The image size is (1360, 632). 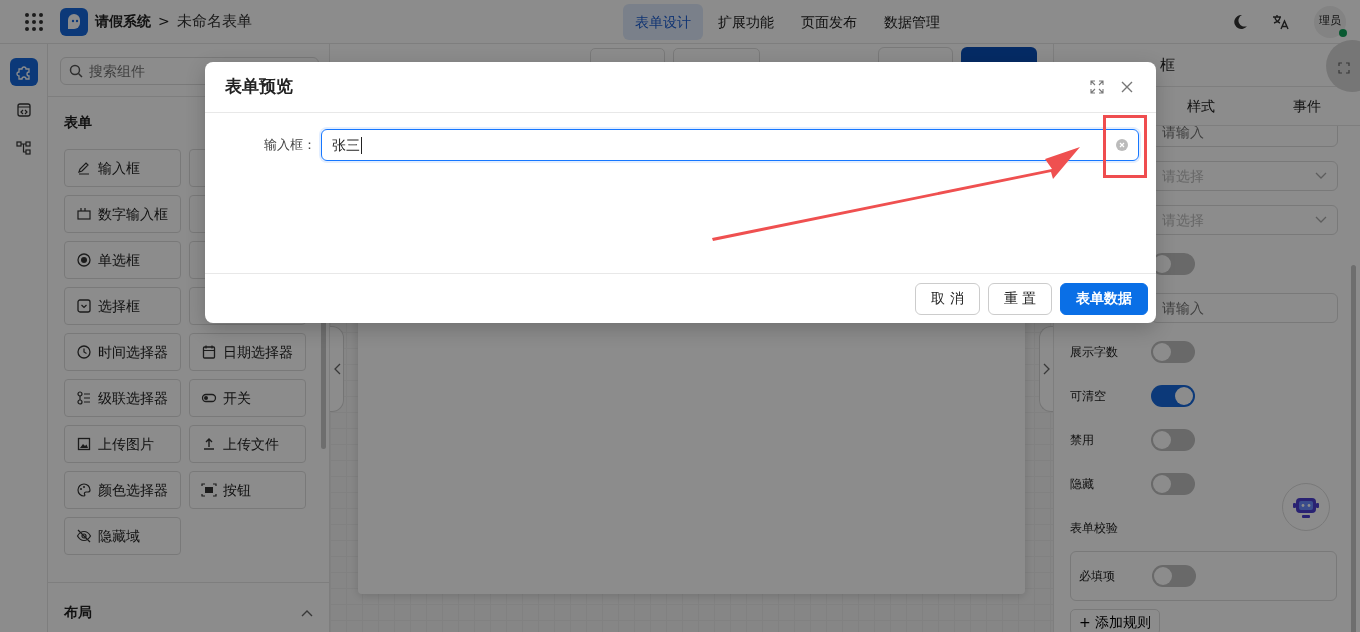 What do you see at coordinates (1097, 576) in the screenshot?
I see `field-label: 必填项` at bounding box center [1097, 576].